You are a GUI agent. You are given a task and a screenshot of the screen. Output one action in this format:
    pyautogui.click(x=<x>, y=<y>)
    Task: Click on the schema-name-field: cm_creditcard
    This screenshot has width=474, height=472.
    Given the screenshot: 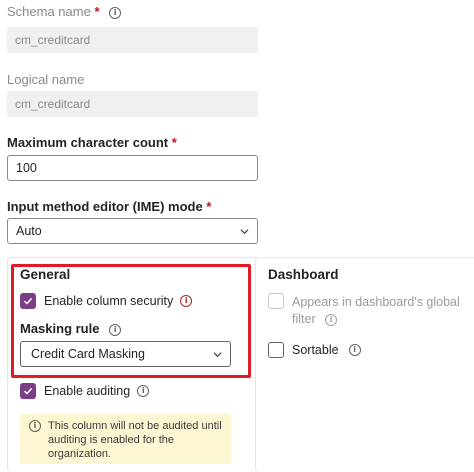 What is the action you would take?
    pyautogui.click(x=132, y=40)
    